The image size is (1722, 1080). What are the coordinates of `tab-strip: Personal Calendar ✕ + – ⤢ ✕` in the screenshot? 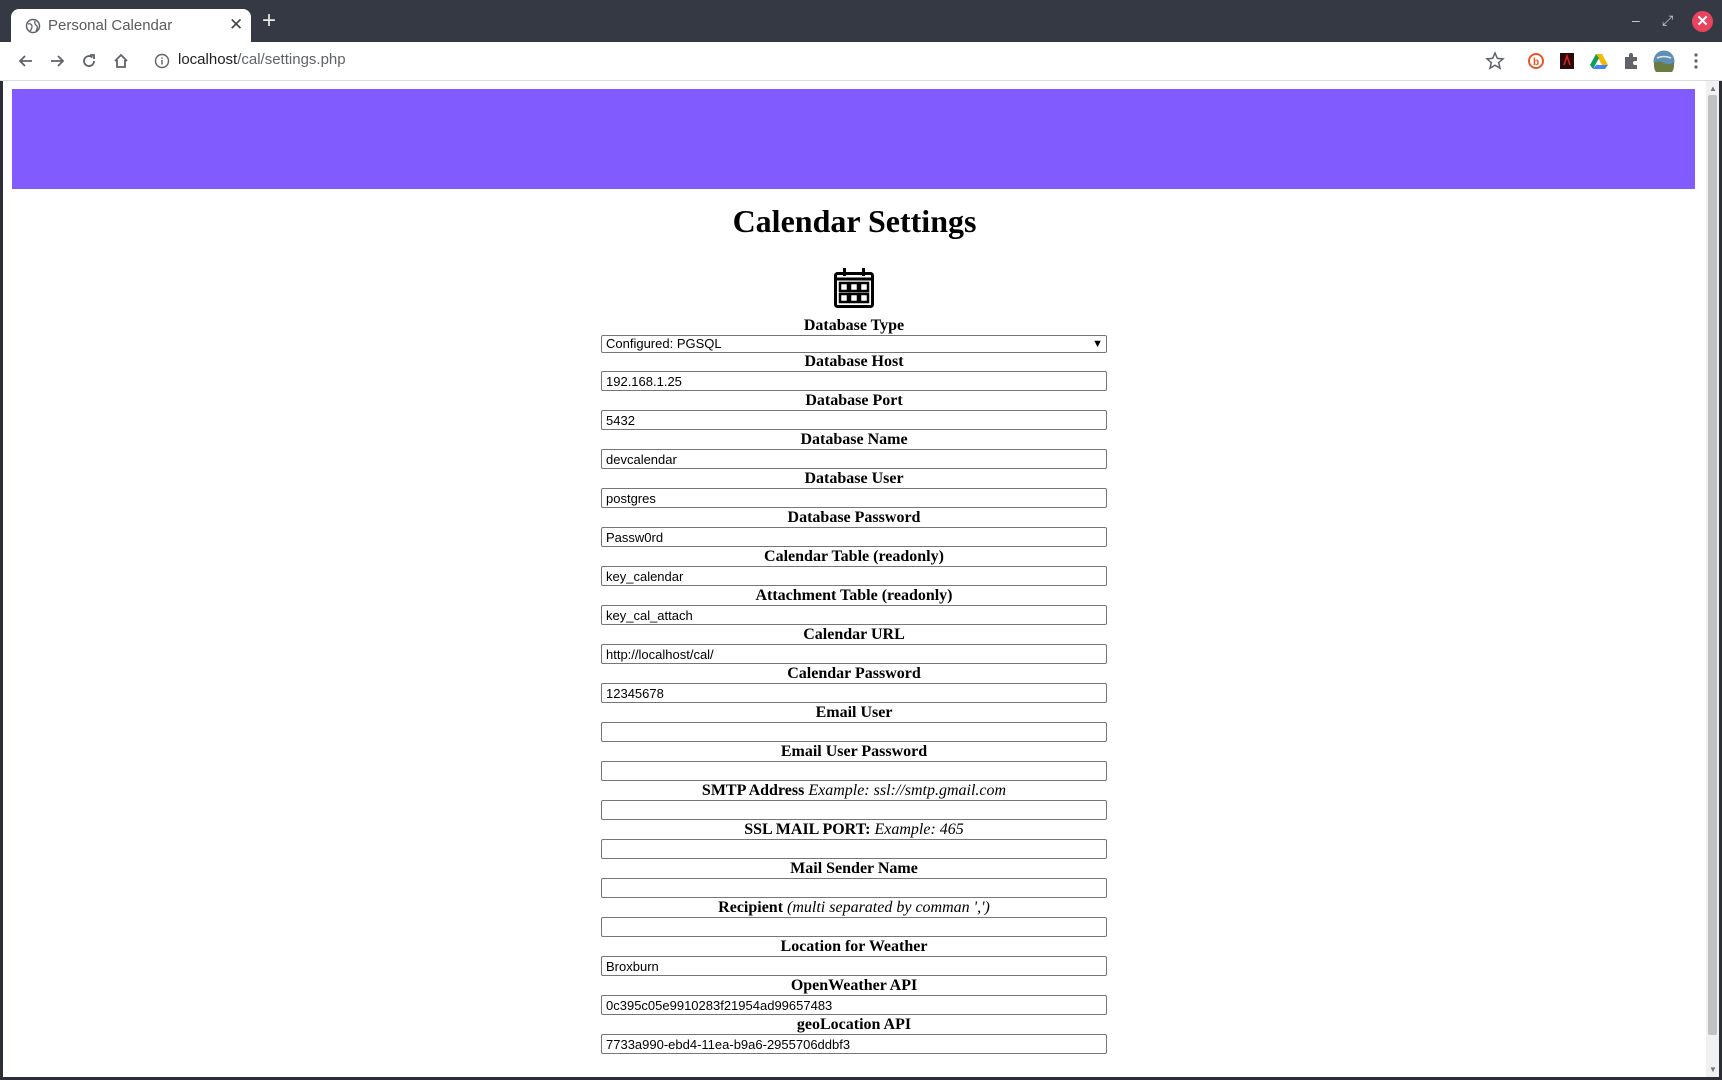 It's located at (861, 21).